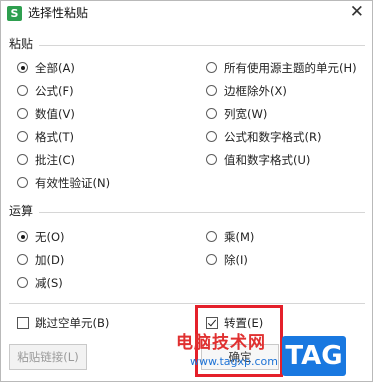  Describe the element at coordinates (21, 211) in the screenshot. I see `operation-section-title: 运算` at that location.